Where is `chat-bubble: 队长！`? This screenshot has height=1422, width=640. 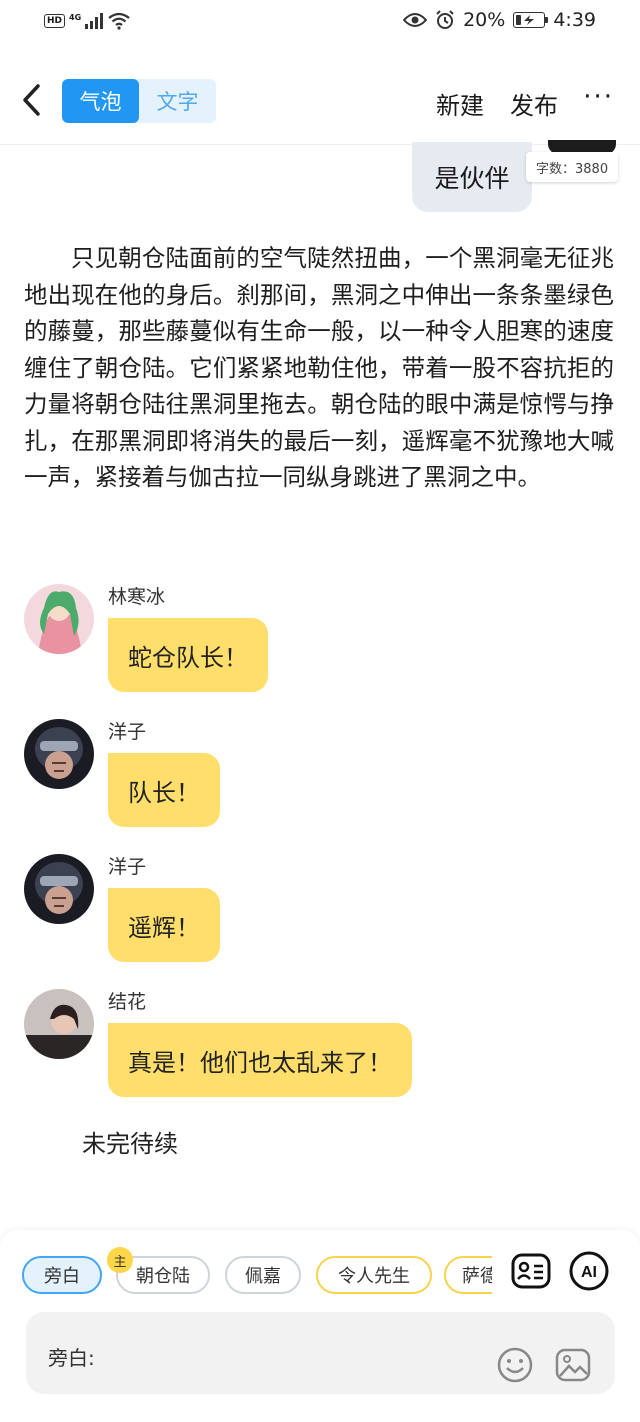 chat-bubble: 队长！ is located at coordinates (164, 790).